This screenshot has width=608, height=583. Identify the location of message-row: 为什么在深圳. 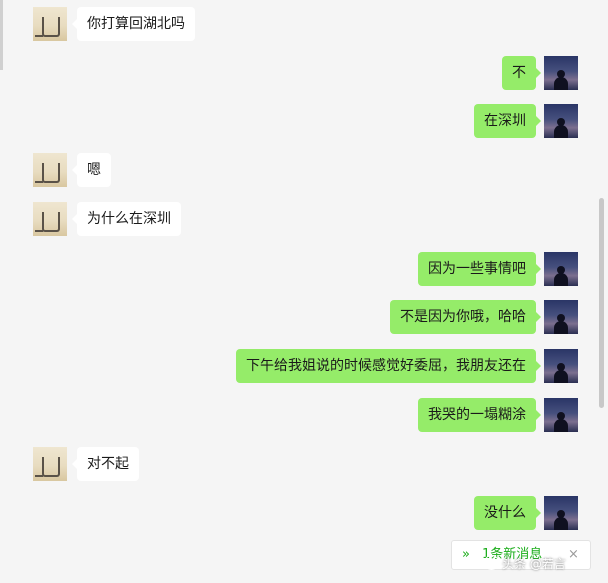
(304, 219).